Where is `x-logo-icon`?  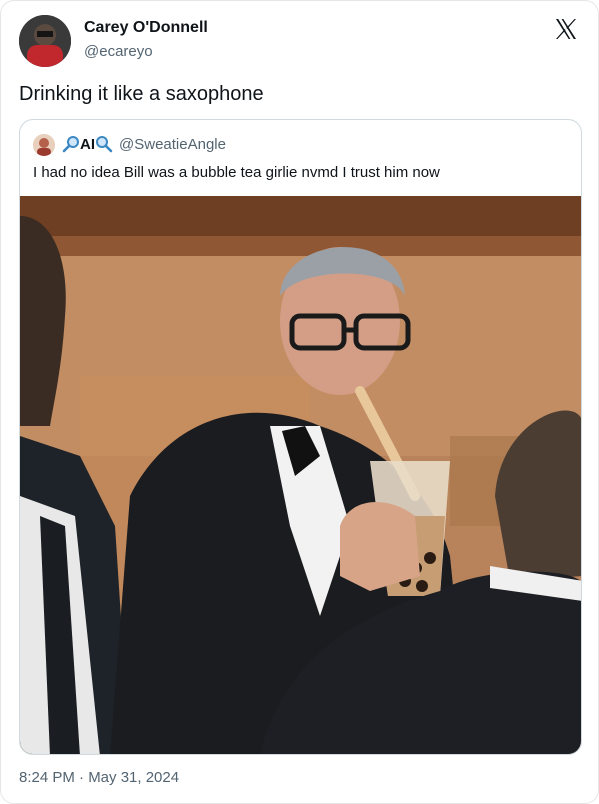 x-logo-icon is located at coordinates (566, 29).